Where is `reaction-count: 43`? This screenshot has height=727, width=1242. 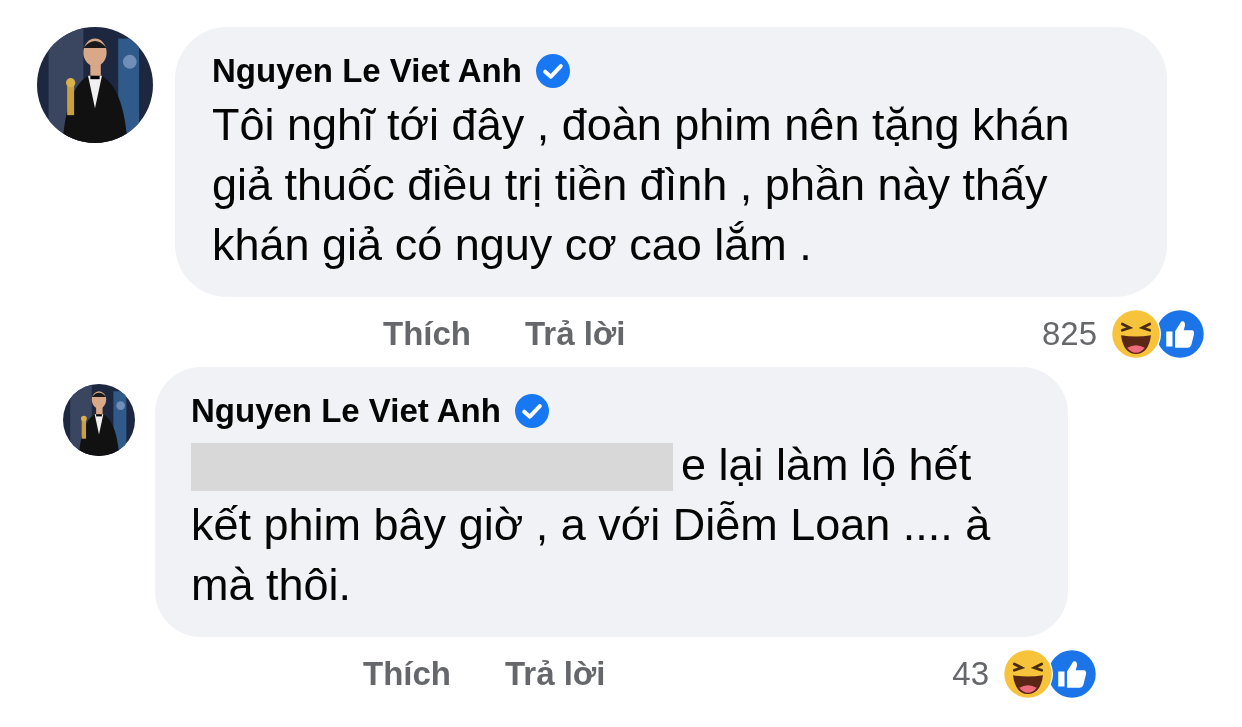
reaction-count: 43 is located at coordinates (970, 674).